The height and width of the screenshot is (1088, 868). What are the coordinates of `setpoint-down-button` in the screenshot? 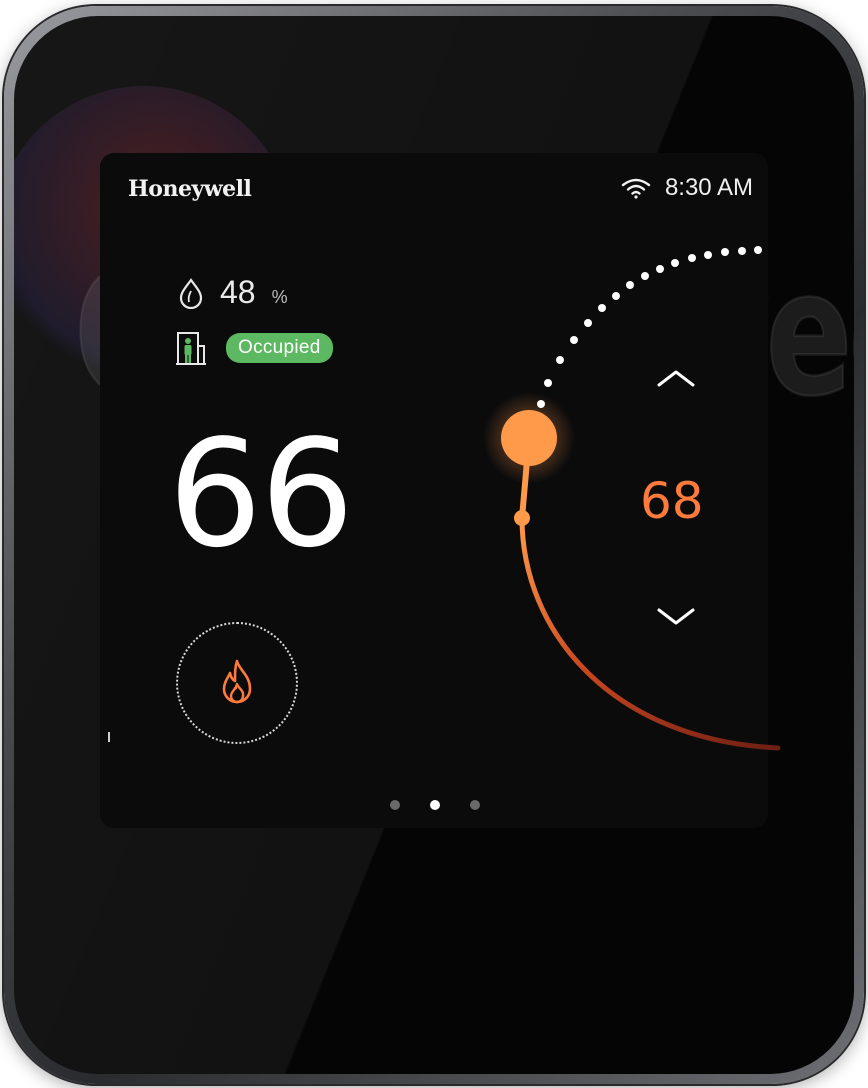 It's located at (676, 616).